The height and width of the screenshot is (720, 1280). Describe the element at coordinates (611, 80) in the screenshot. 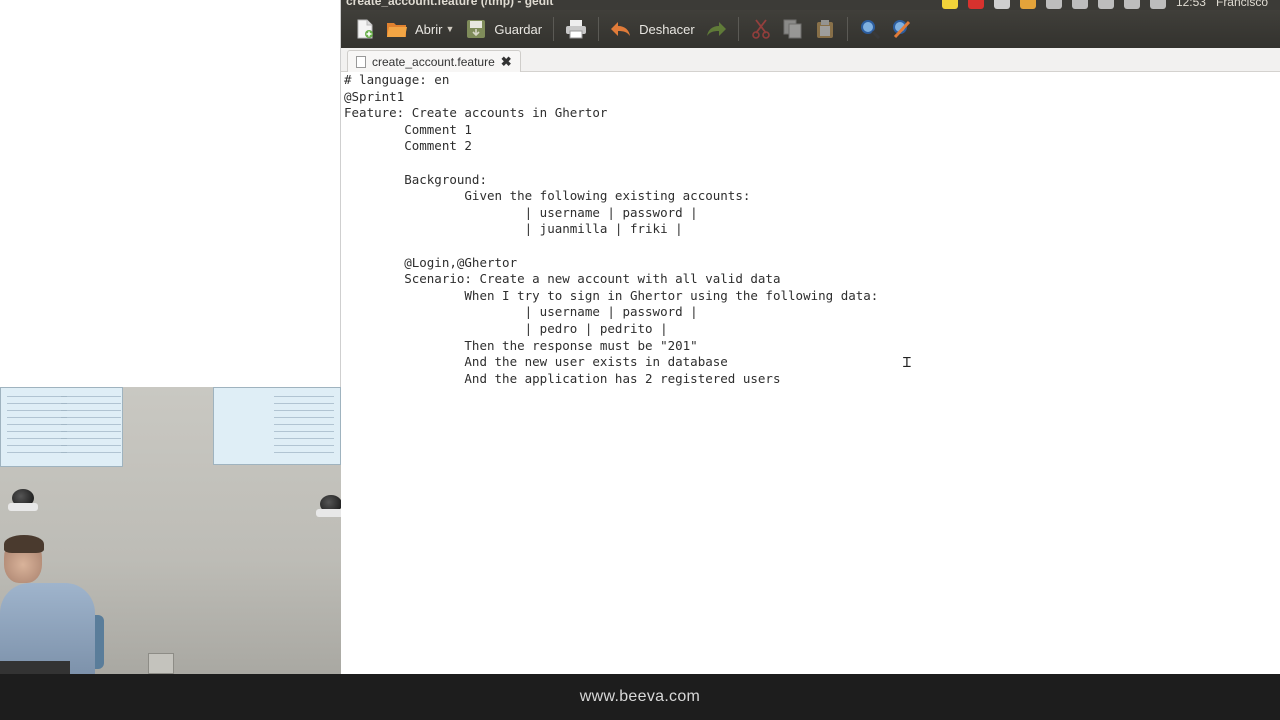

I see `code-line: # language: en` at that location.